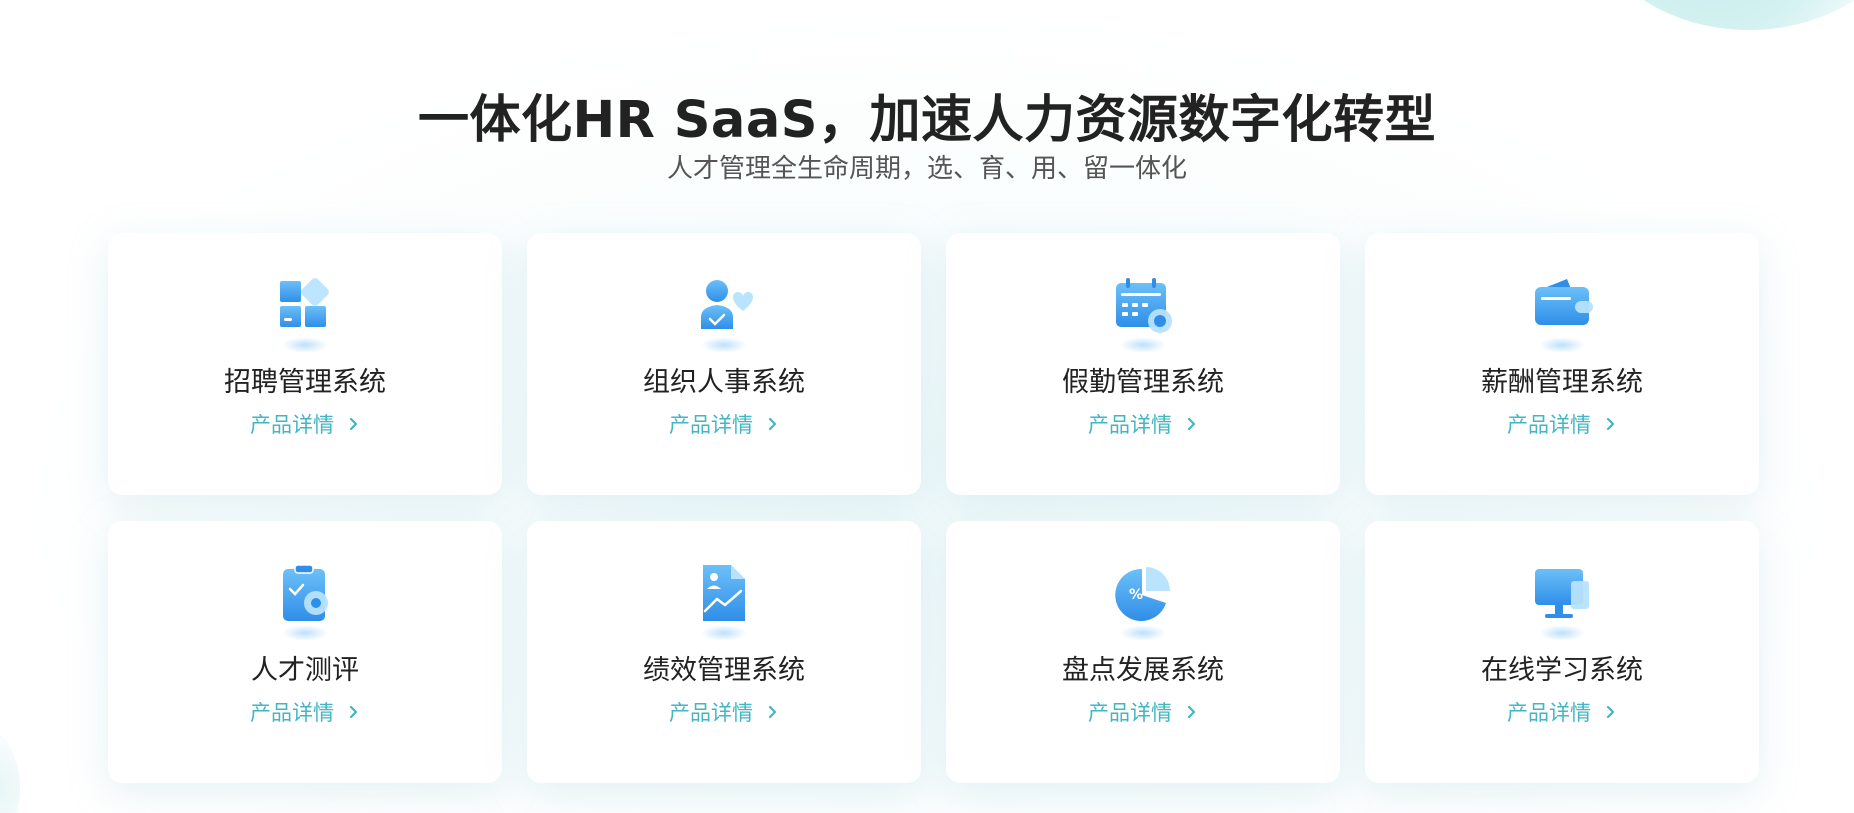 Image resolution: width=1854 pixels, height=813 pixels. What do you see at coordinates (305, 312) in the screenshot?
I see `recruit-icon` at bounding box center [305, 312].